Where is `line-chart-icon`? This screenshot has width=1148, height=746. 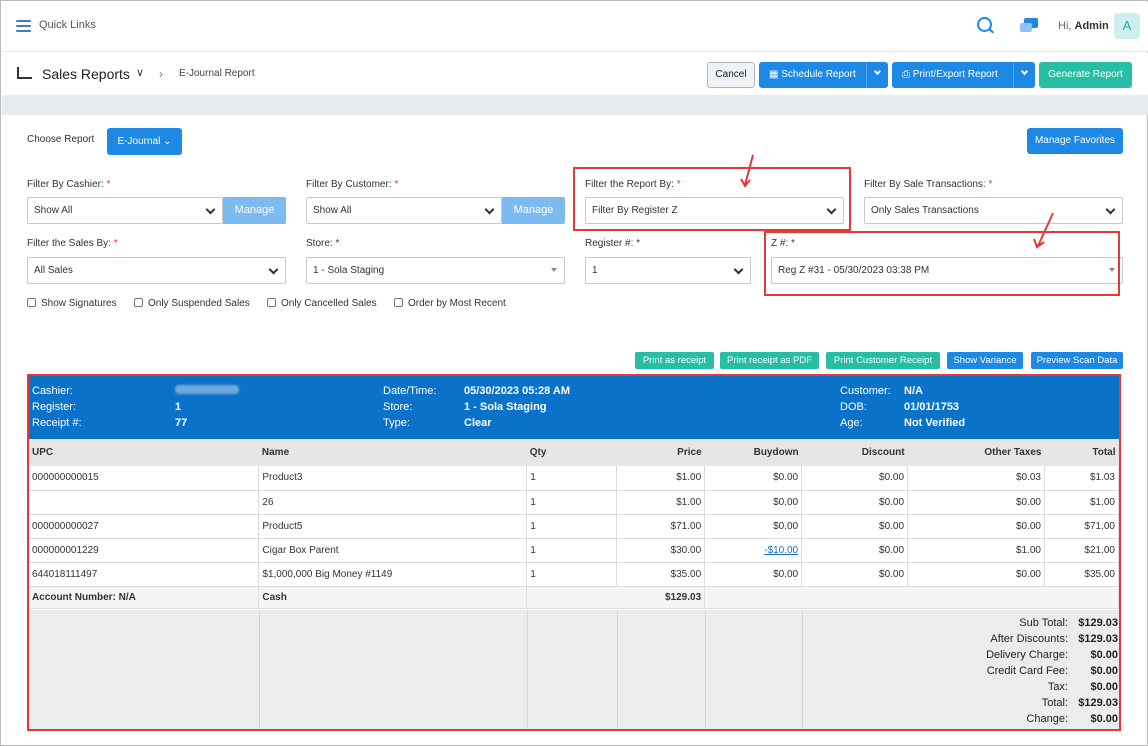 line-chart-icon is located at coordinates (24, 73).